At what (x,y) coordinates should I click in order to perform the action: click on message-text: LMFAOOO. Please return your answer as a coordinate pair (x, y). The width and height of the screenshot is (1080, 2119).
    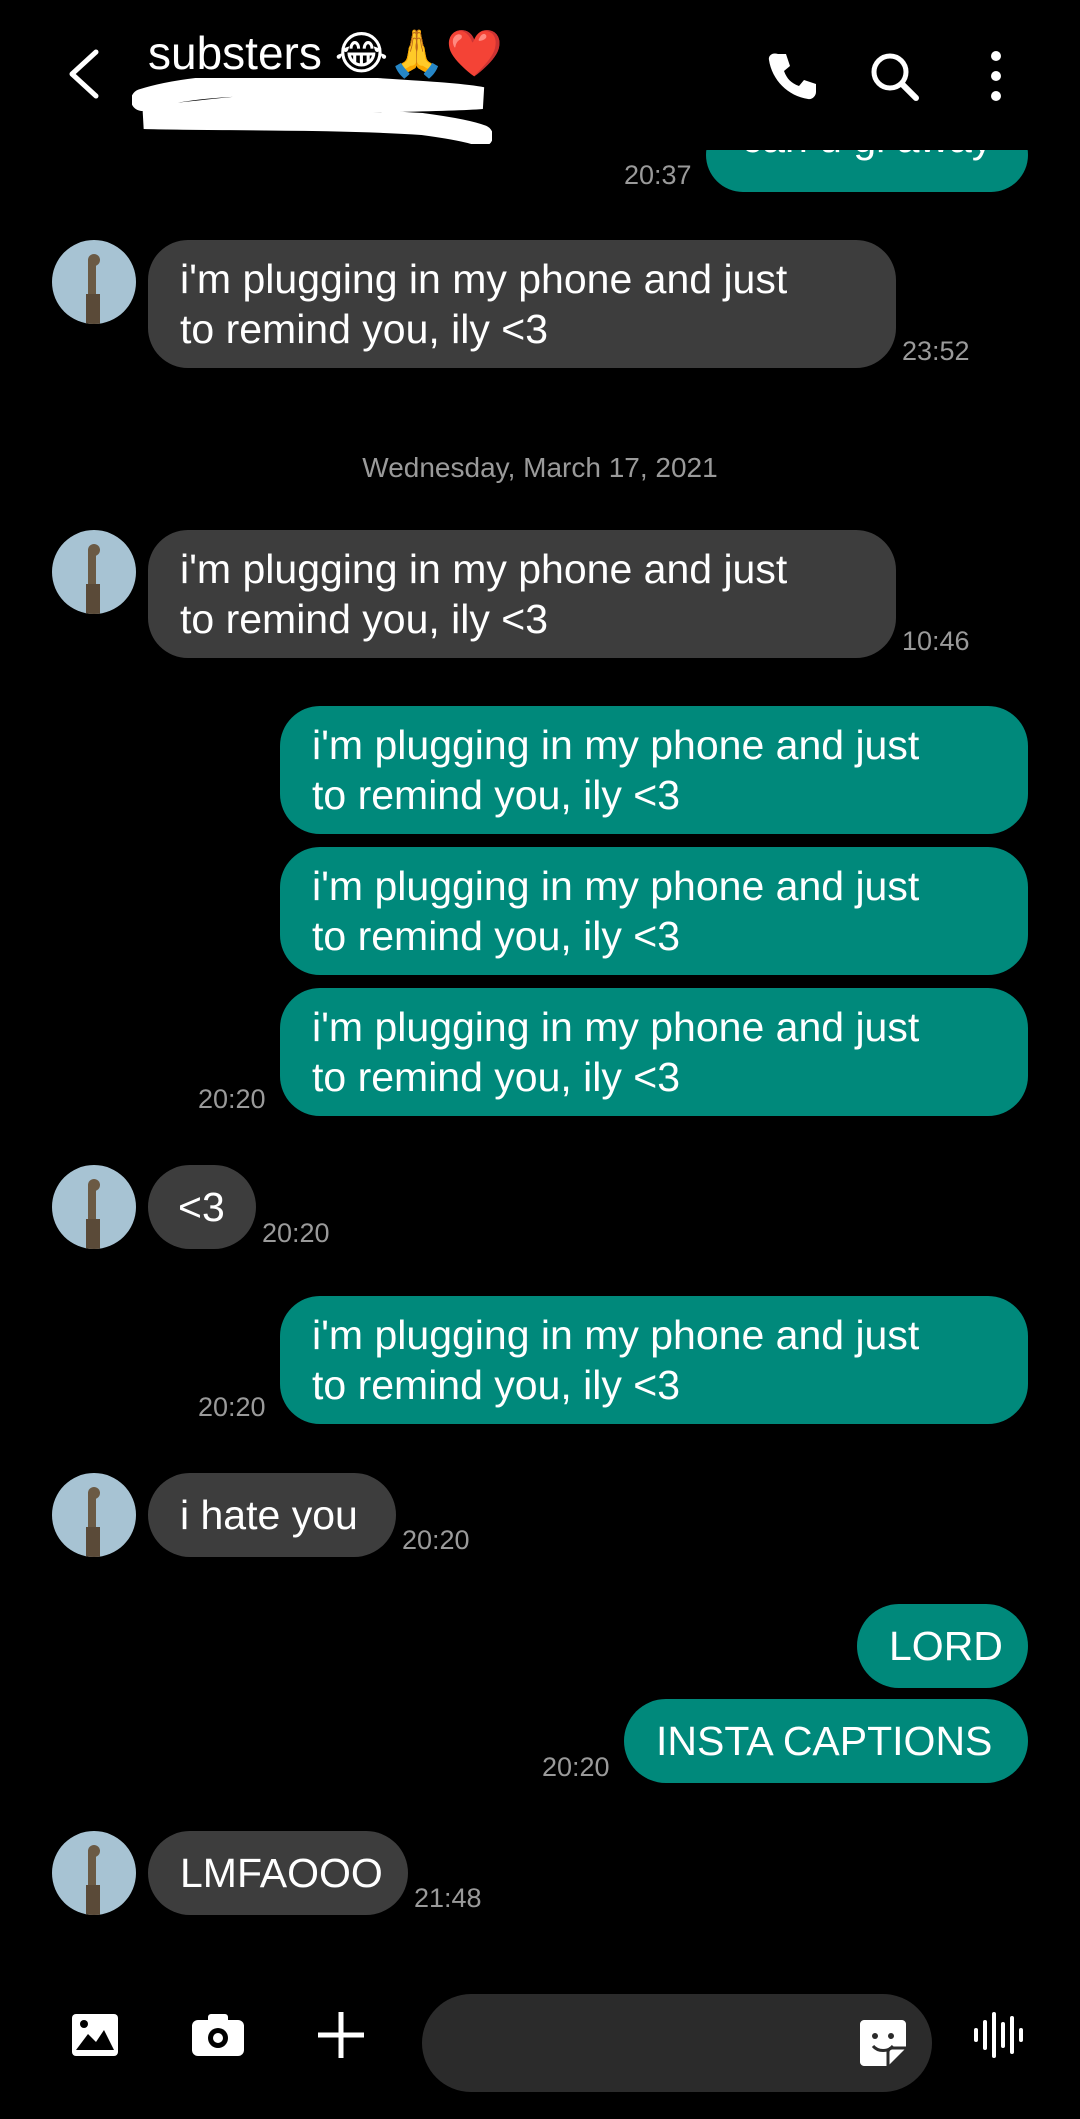
    Looking at the image, I should click on (281, 1873).